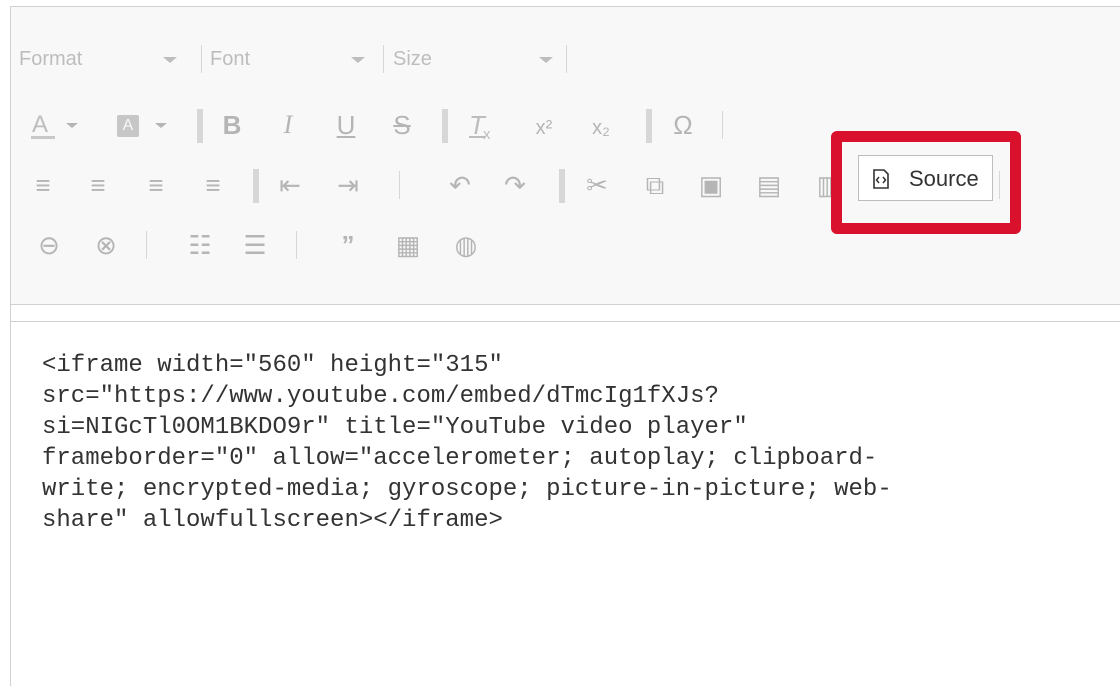 The image size is (1120, 691). I want to click on format-dropdown: Format, so click(99, 59).